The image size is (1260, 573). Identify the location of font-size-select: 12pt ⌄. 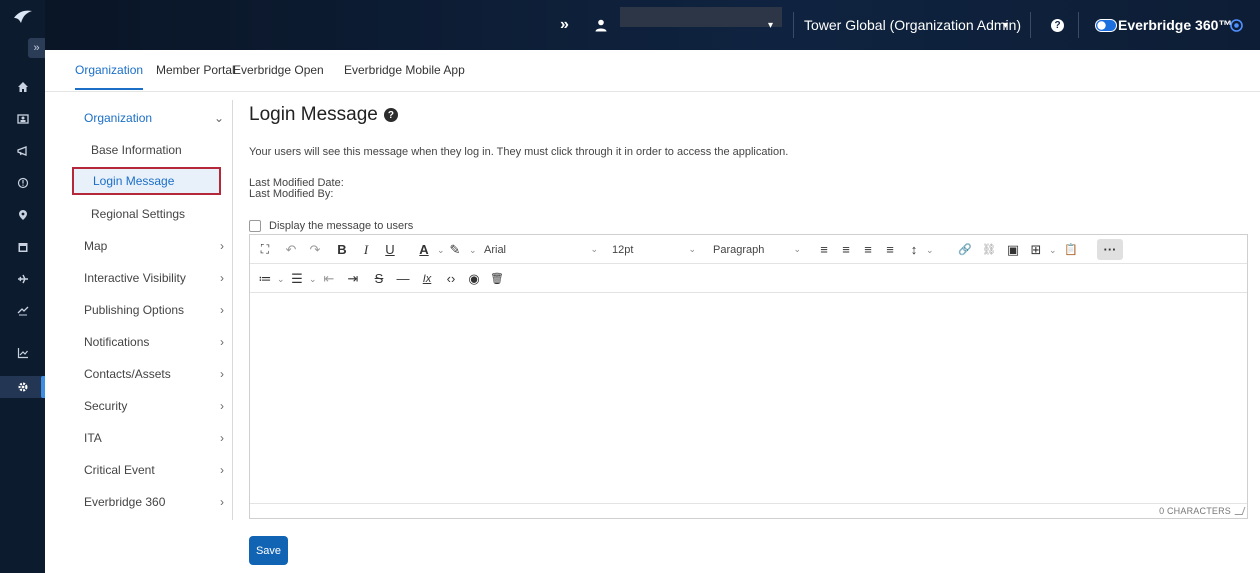
(654, 249).